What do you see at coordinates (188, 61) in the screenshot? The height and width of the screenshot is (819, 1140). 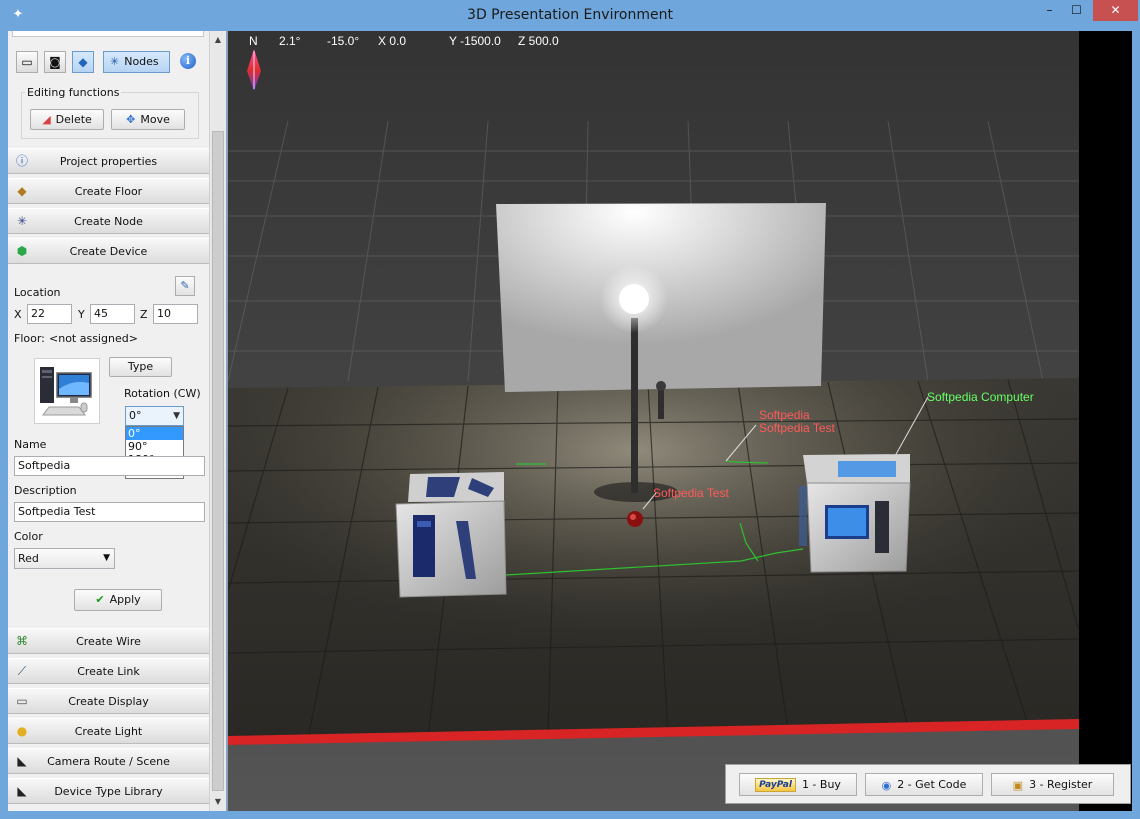 I see `info-icon: i` at bounding box center [188, 61].